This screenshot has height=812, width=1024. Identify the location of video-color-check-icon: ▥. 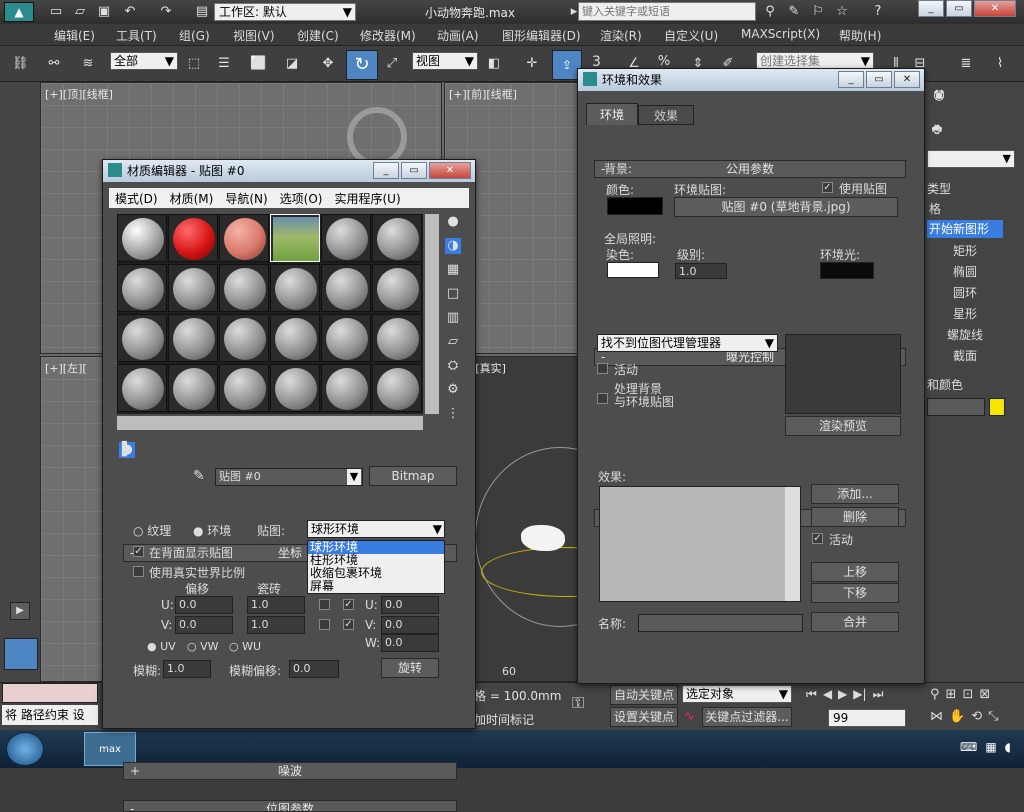
(453, 318).